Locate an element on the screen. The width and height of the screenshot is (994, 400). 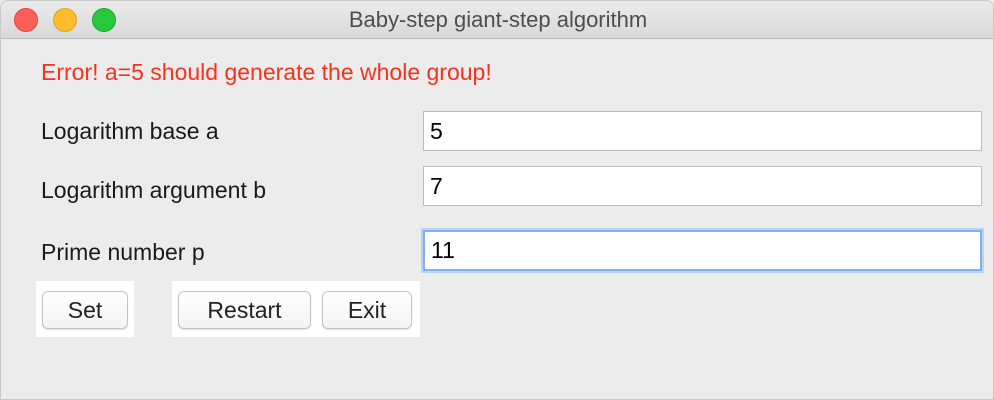
action-button-panel: Restart Exit is located at coordinates (296, 309).